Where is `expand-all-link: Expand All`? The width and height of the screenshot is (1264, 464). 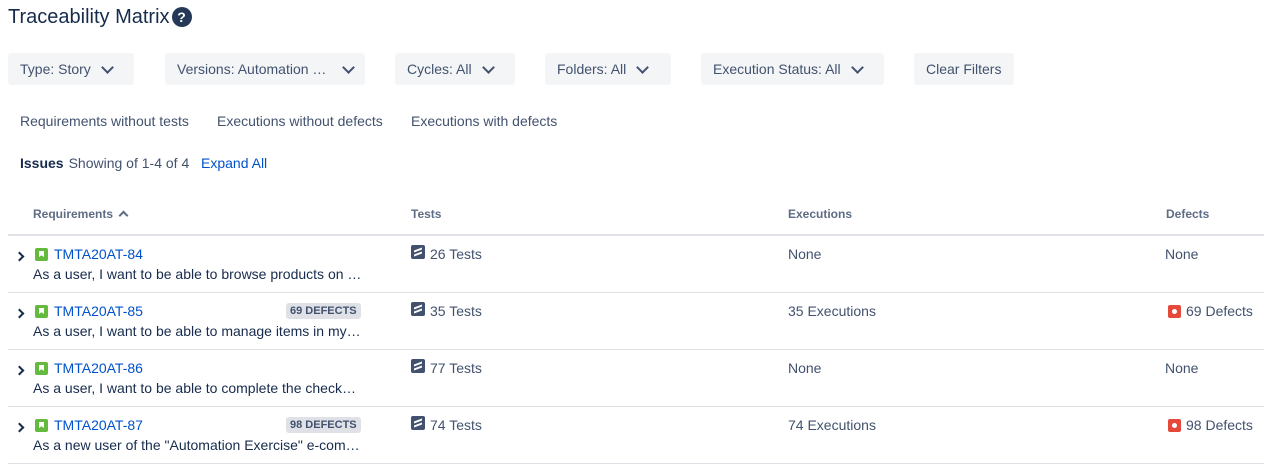 expand-all-link: Expand All is located at coordinates (234, 163).